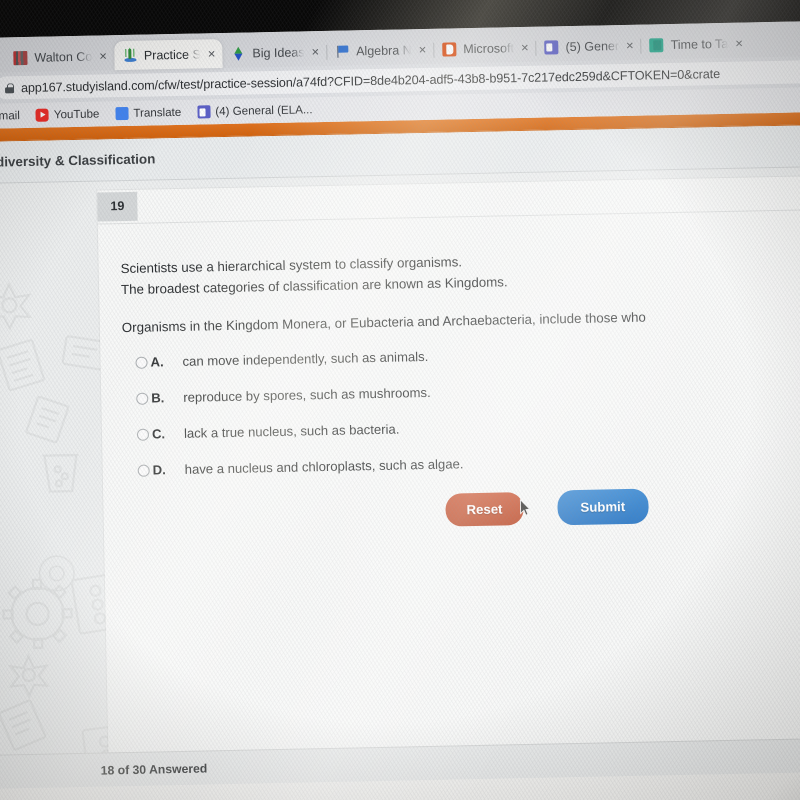 The image size is (800, 800). Describe the element at coordinates (141, 362) in the screenshot. I see `radio-button-a` at that location.